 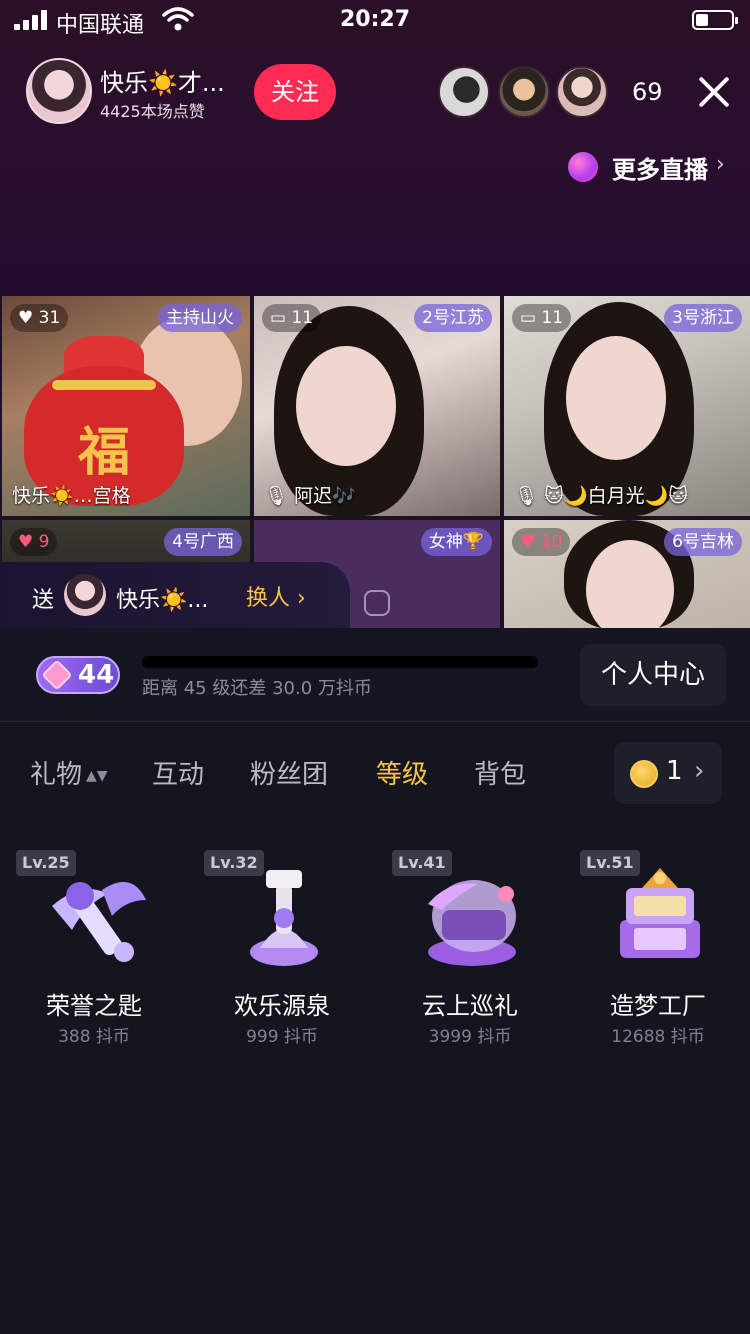 I want to click on live-orb-icon, so click(x=583, y=167).